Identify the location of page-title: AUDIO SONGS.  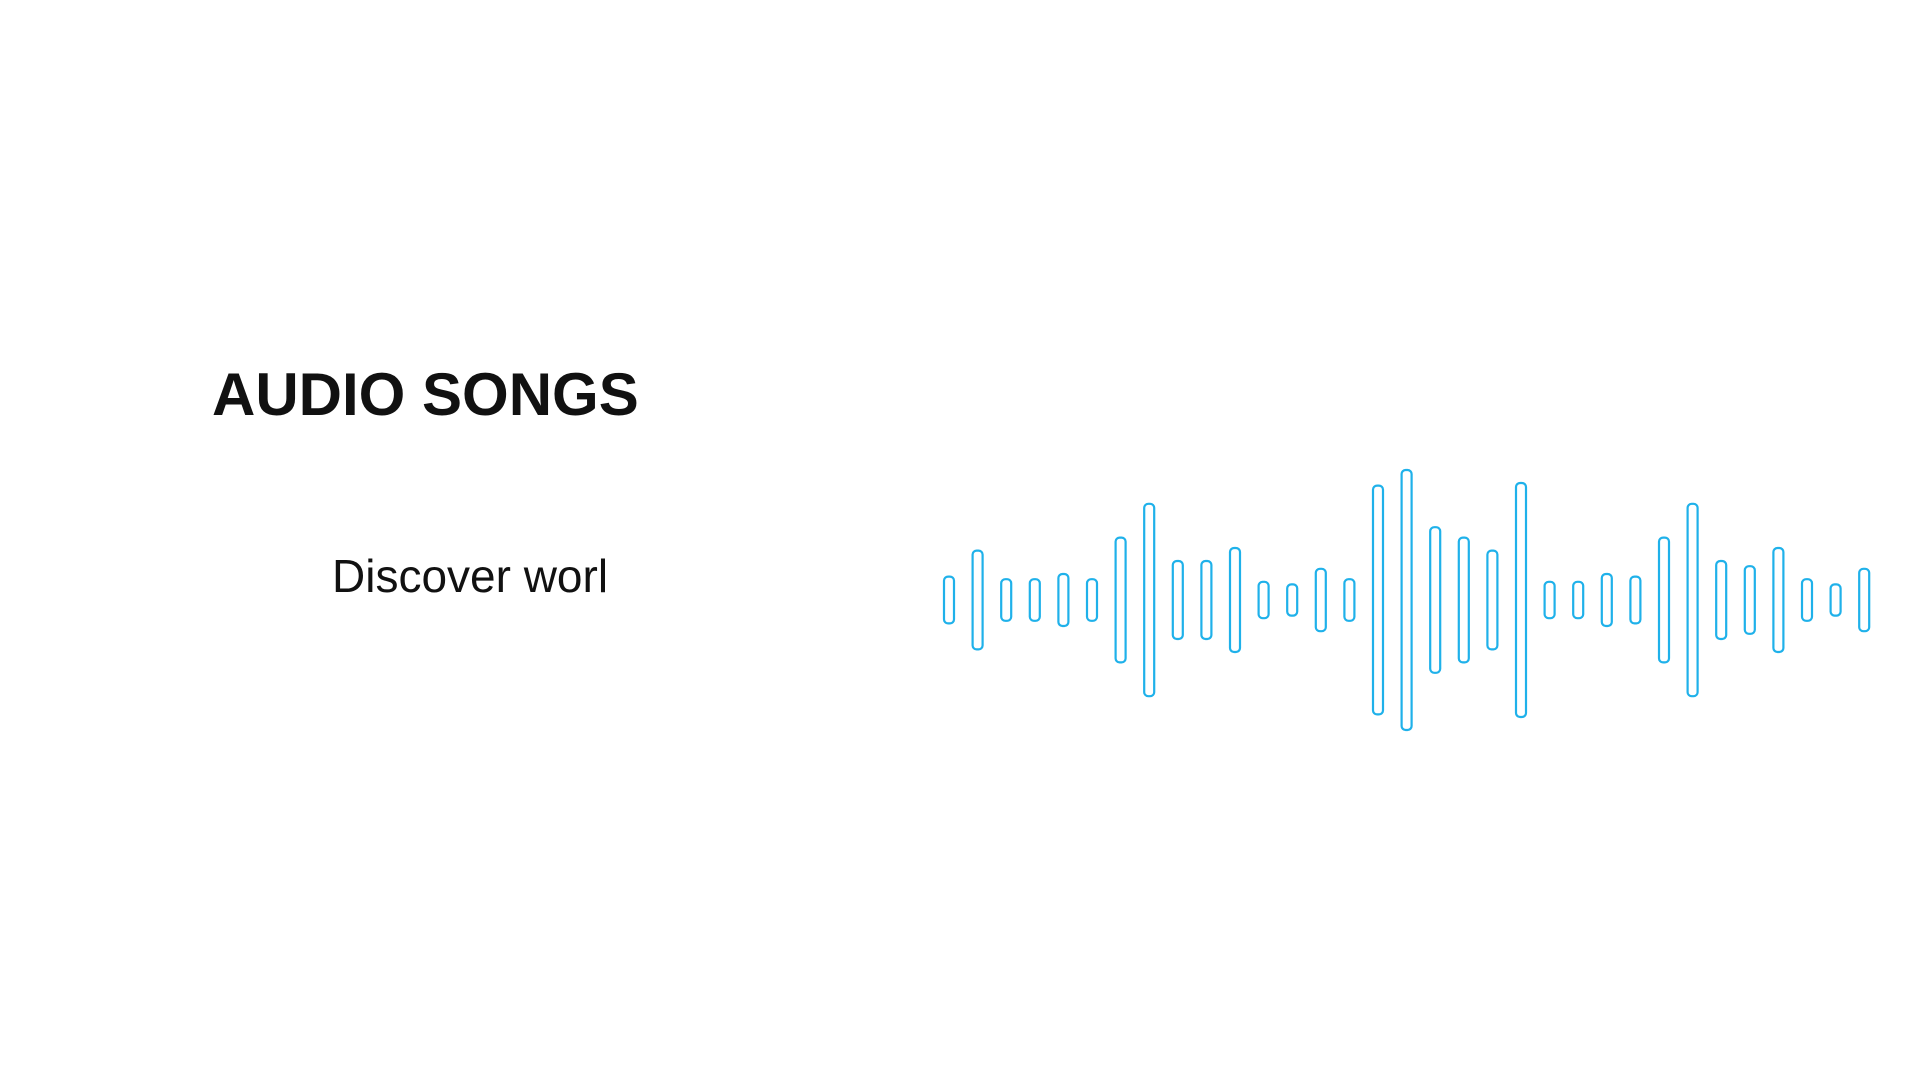
(425, 394).